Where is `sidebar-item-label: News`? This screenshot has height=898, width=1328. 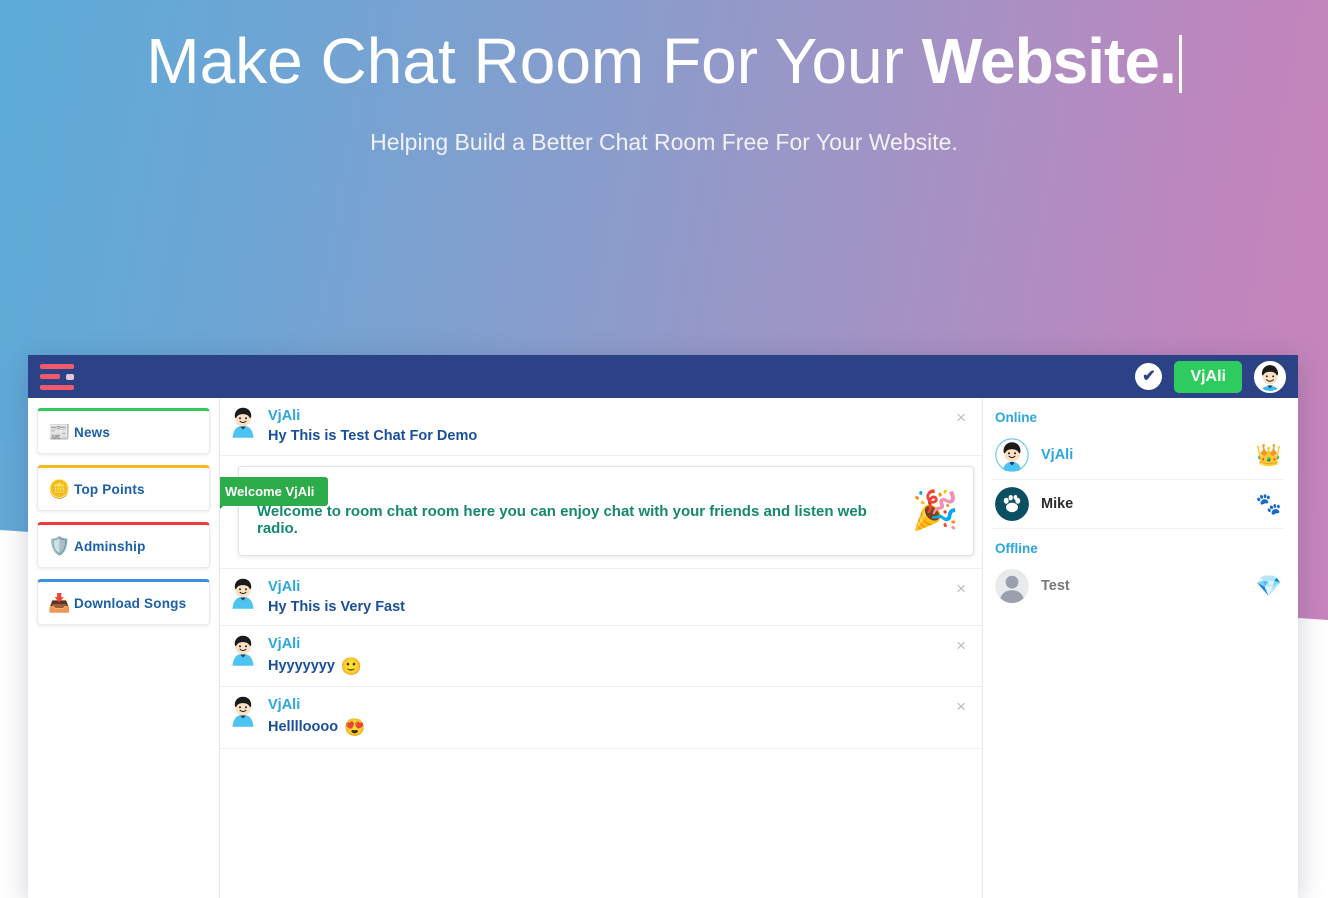 sidebar-item-label: News is located at coordinates (92, 432).